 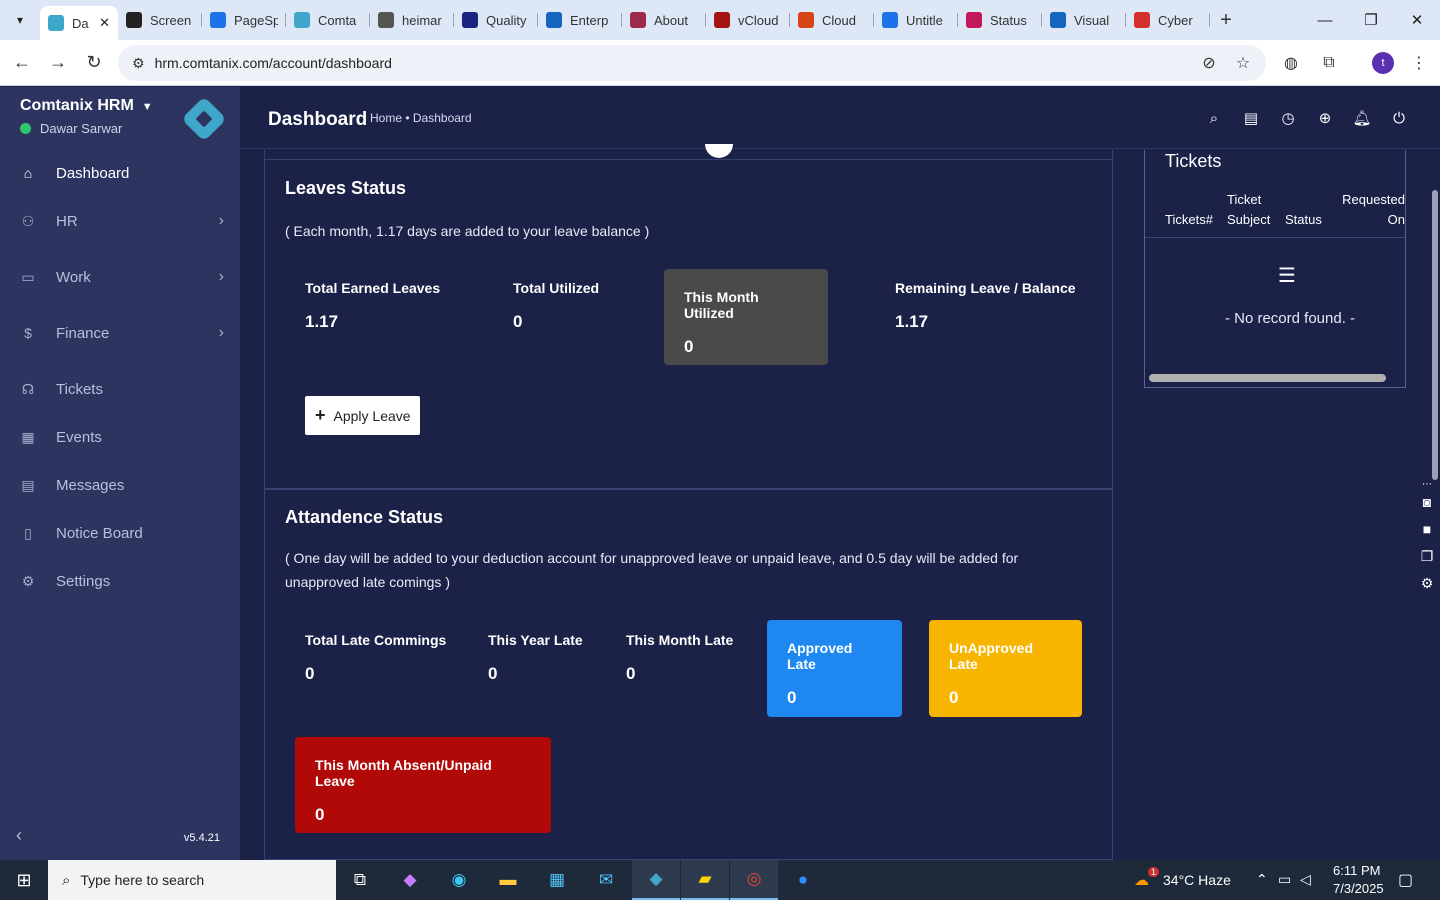 What do you see at coordinates (1427, 484) in the screenshot?
I see `link-tool-icon: ⋯` at bounding box center [1427, 484].